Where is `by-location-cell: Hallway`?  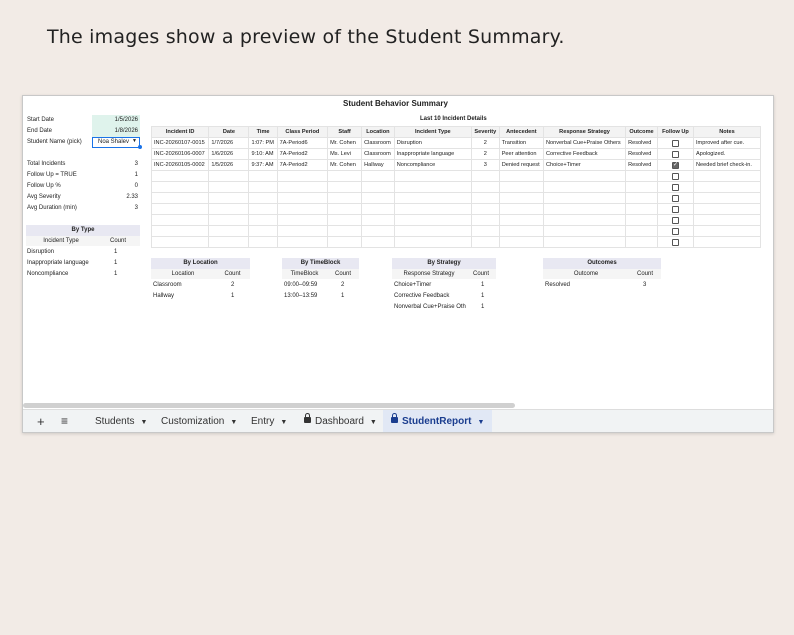 by-location-cell: Hallway is located at coordinates (164, 296).